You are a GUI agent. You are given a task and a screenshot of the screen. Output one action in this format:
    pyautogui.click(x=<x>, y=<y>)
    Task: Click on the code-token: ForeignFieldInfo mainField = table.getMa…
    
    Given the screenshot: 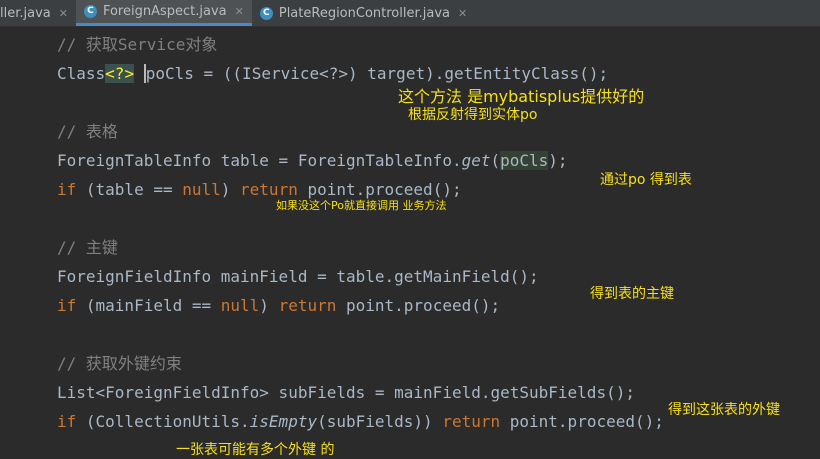 What is the action you would take?
    pyautogui.click(x=298, y=276)
    